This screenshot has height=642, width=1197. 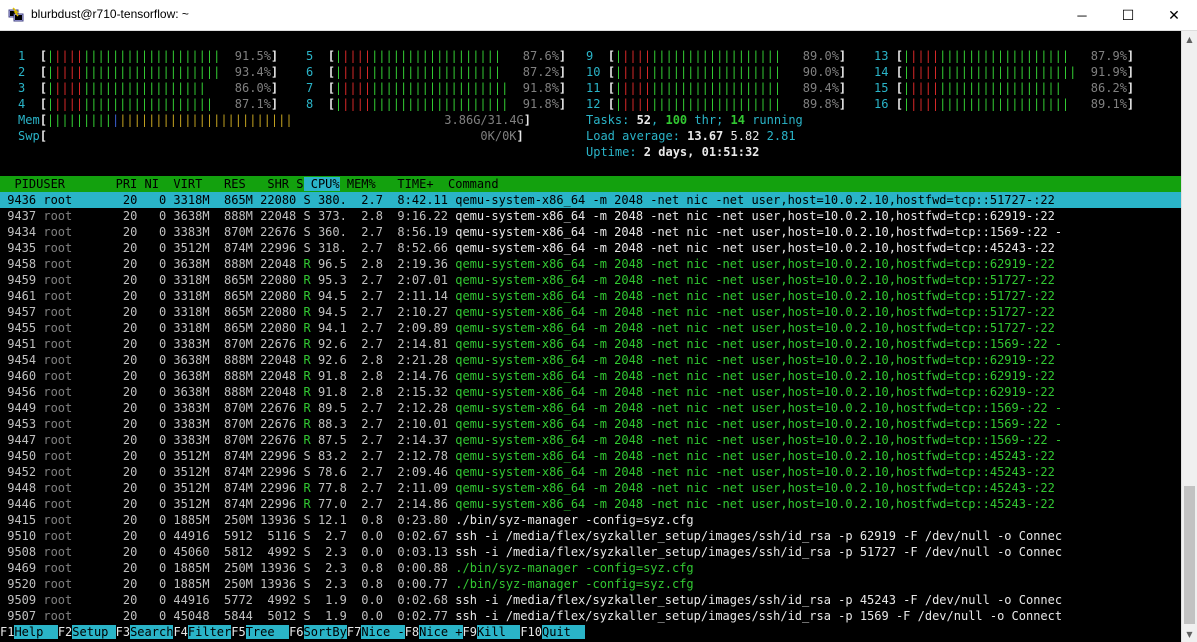 I want to click on column-header-cmd: Command, so click(x=470, y=184).